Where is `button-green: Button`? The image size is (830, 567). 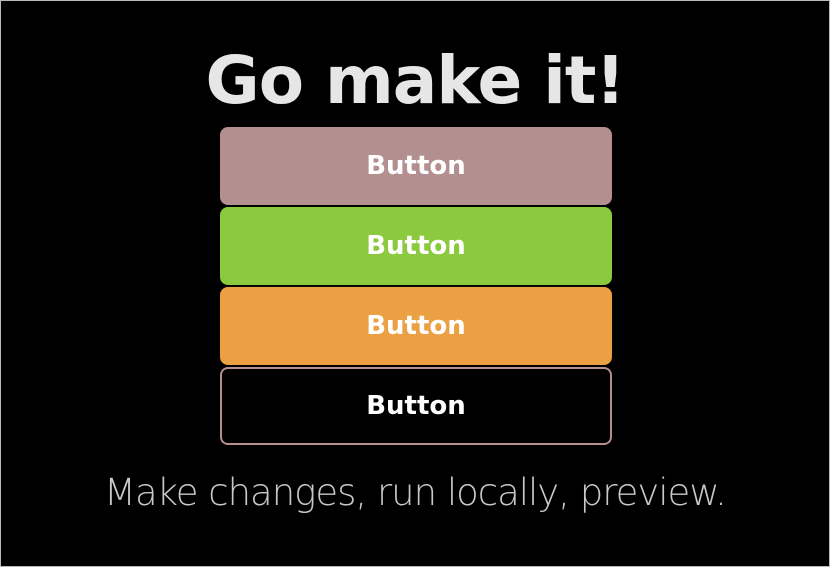 button-green: Button is located at coordinates (416, 246).